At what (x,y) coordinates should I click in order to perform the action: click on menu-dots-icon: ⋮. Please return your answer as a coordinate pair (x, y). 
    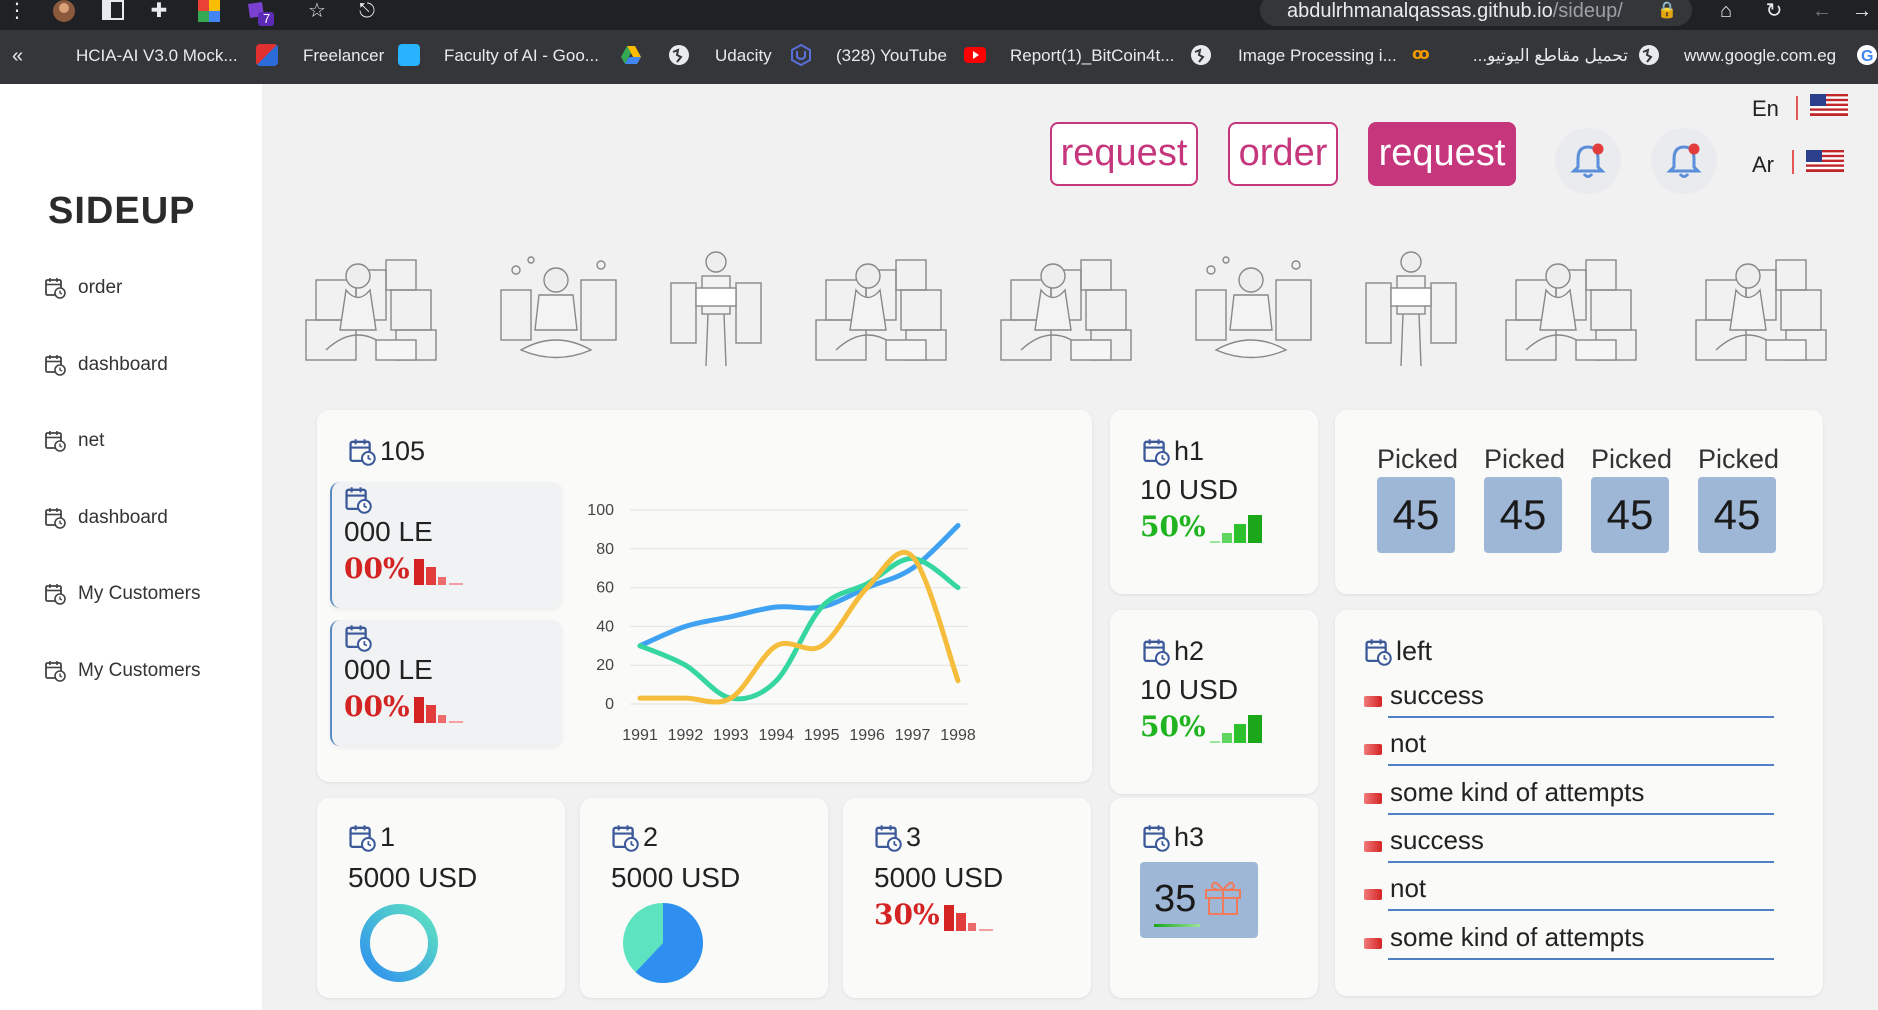
    Looking at the image, I should click on (17, 13).